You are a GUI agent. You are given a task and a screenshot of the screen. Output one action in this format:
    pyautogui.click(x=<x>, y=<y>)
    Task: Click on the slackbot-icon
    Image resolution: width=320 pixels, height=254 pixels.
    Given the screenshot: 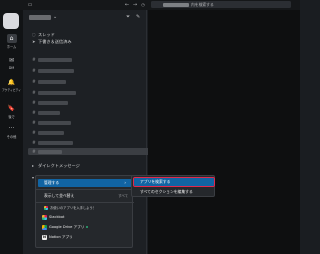 What is the action you would take?
    pyautogui.click(x=44, y=217)
    